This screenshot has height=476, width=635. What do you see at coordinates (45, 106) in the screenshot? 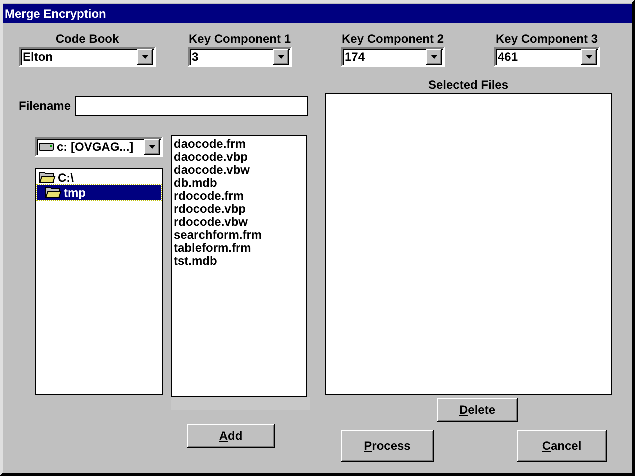
I see `filename-label: Filename` at bounding box center [45, 106].